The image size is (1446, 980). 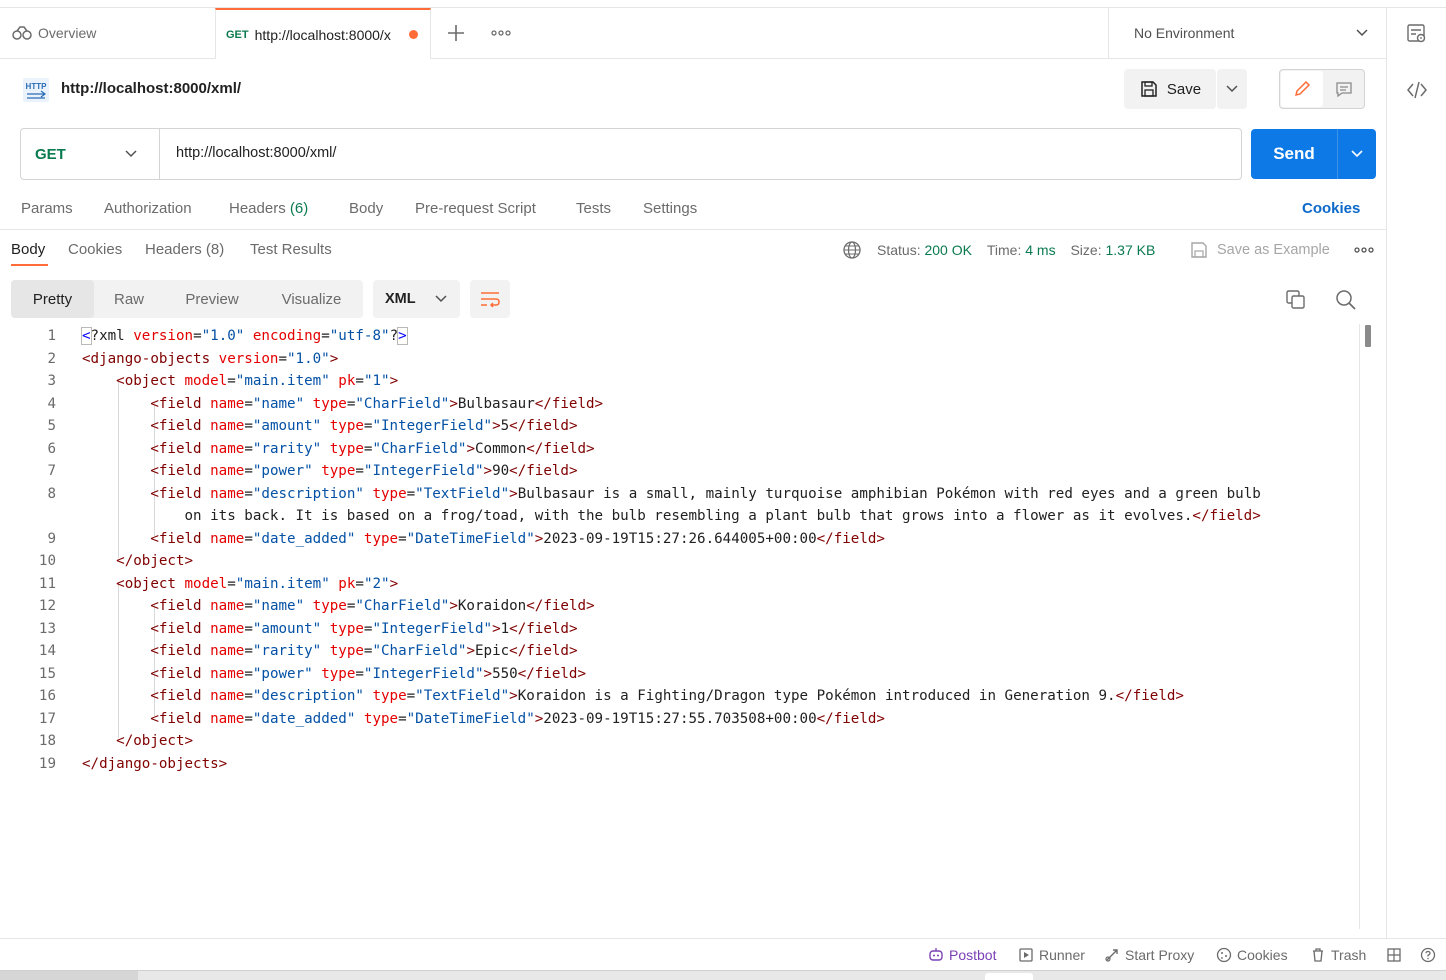 What do you see at coordinates (47, 561) in the screenshot?
I see `line-number: 10` at bounding box center [47, 561].